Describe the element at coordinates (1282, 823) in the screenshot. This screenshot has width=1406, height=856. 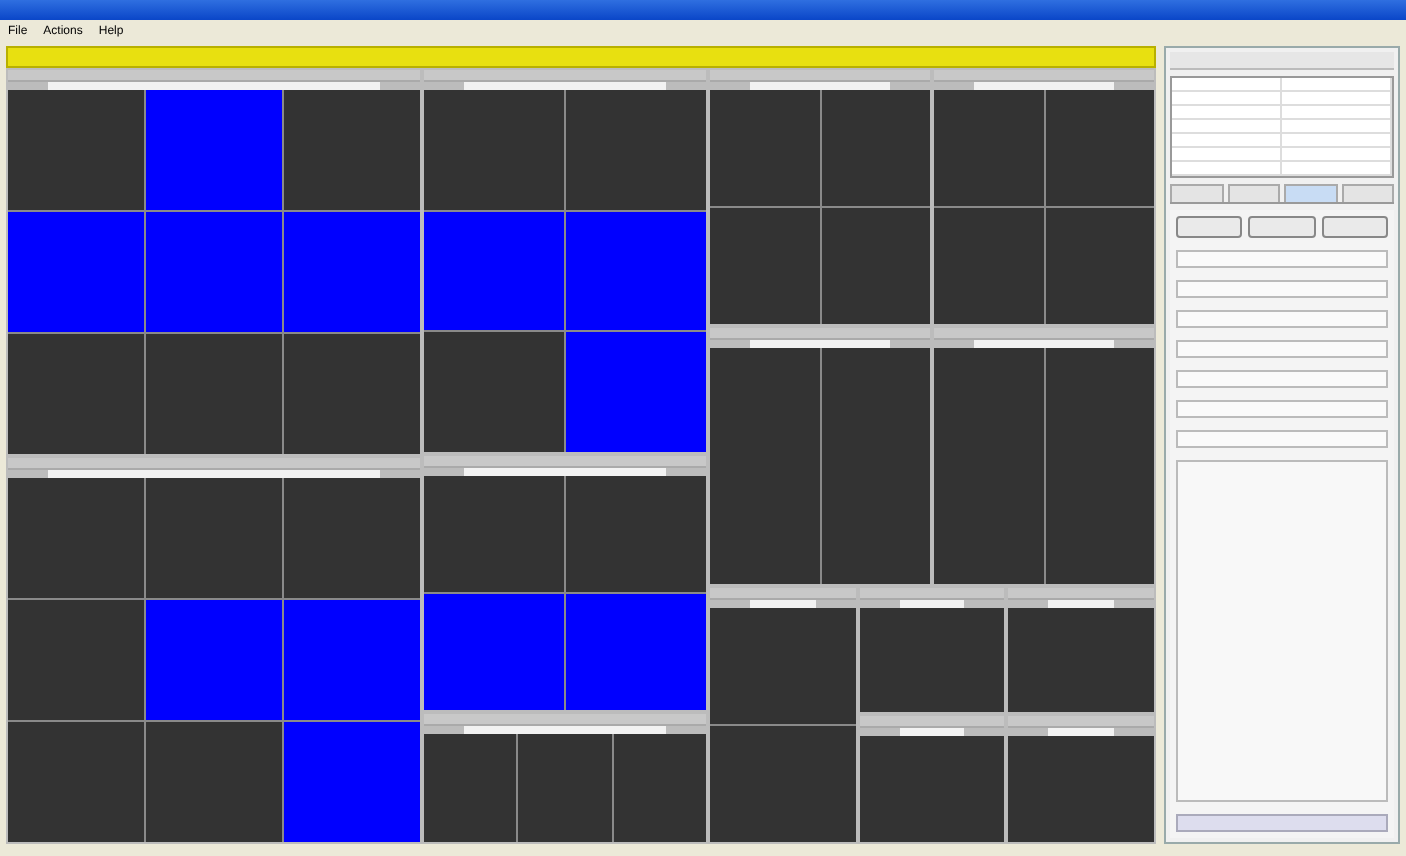
I see `scroll-bar` at that location.